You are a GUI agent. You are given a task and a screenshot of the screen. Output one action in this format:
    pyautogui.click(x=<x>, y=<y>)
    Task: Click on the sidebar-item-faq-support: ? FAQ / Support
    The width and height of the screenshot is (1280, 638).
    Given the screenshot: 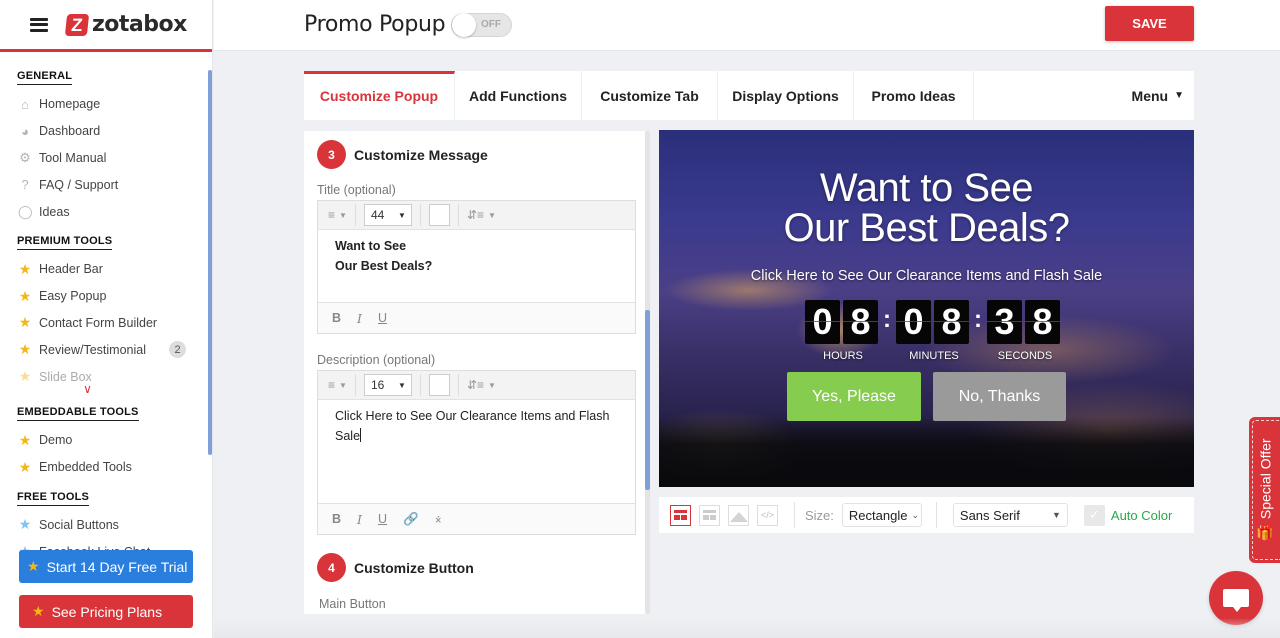 What is the action you would take?
    pyautogui.click(x=104, y=184)
    